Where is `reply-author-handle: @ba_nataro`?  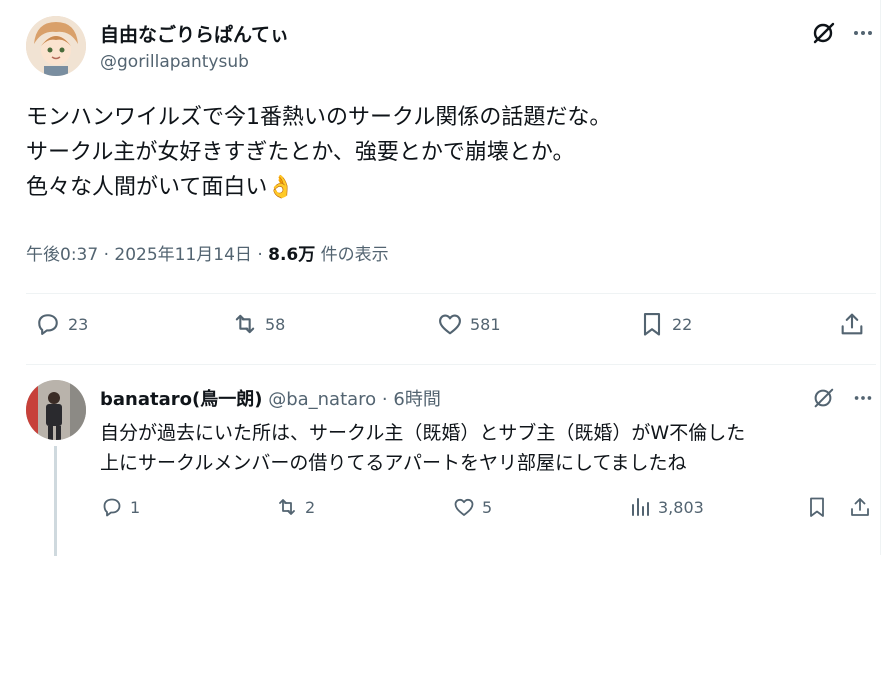
reply-author-handle: @ba_nataro is located at coordinates (322, 399).